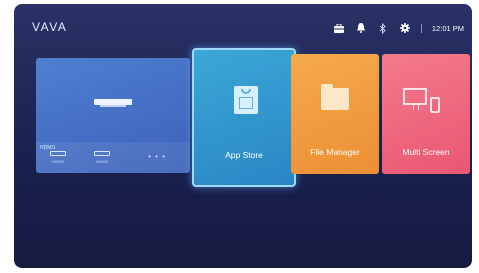  I want to click on hdmi-sub-bar: HDMI2 HDMI3 • • •, so click(113, 157).